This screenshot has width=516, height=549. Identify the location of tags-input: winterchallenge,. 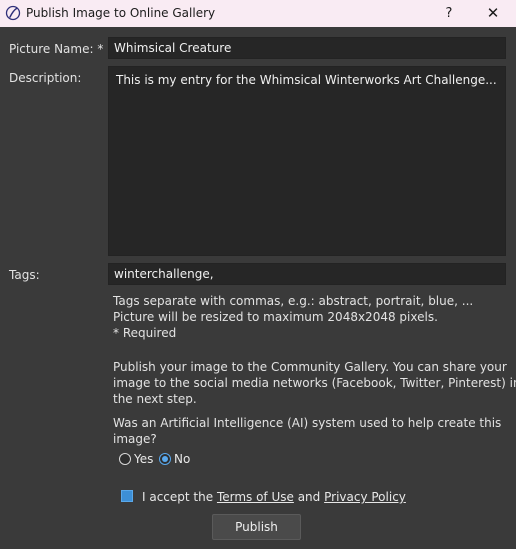
(307, 274).